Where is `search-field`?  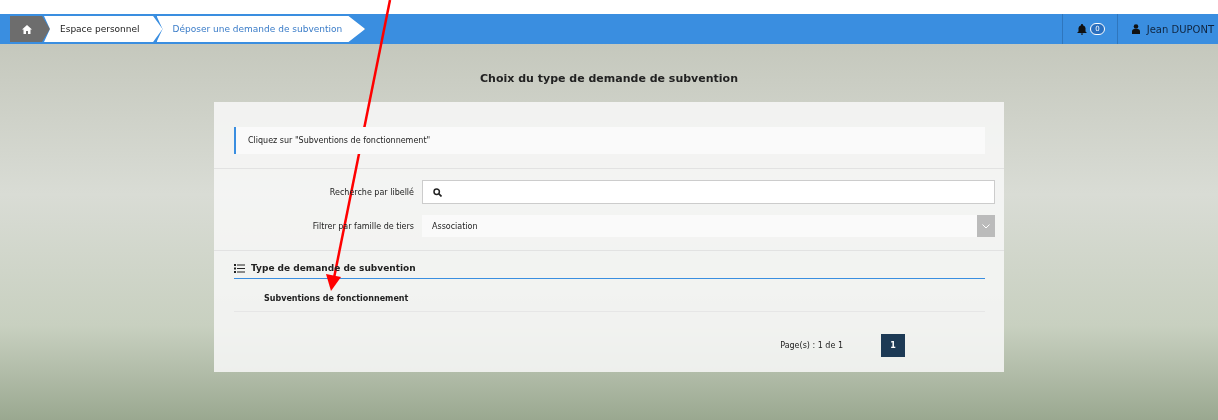
search-field is located at coordinates (708, 192).